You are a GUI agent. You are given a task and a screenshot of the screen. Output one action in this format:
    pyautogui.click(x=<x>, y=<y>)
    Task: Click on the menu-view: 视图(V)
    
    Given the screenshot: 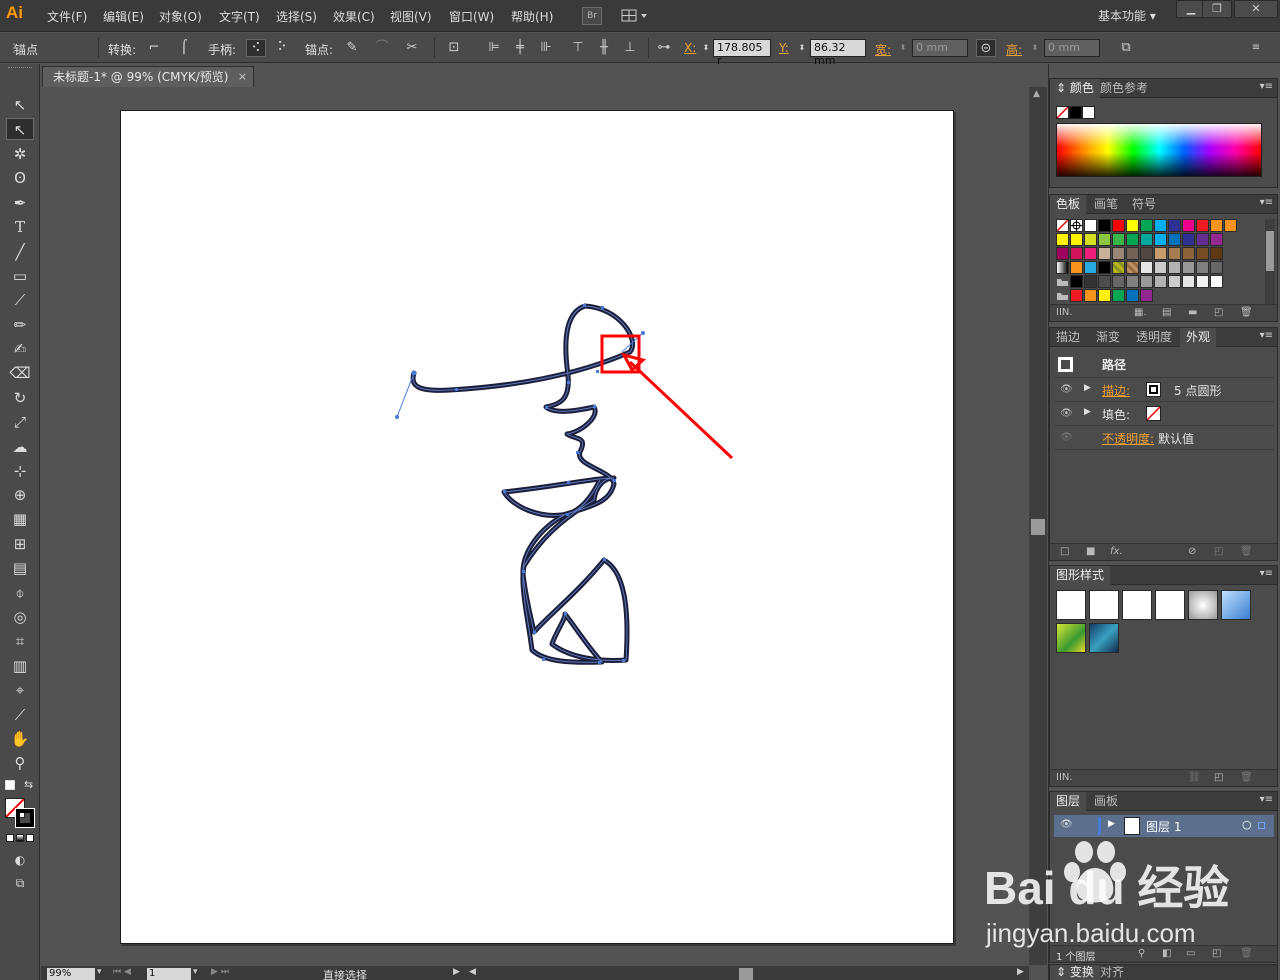 What is the action you would take?
    pyautogui.click(x=411, y=16)
    